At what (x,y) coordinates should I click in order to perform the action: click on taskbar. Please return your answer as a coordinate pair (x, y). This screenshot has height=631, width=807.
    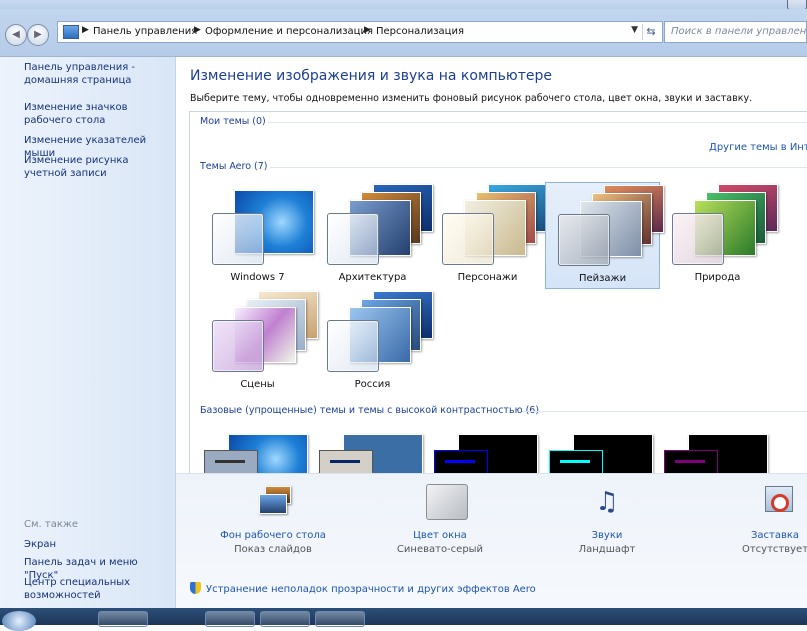
    Looking at the image, I should click on (403, 619).